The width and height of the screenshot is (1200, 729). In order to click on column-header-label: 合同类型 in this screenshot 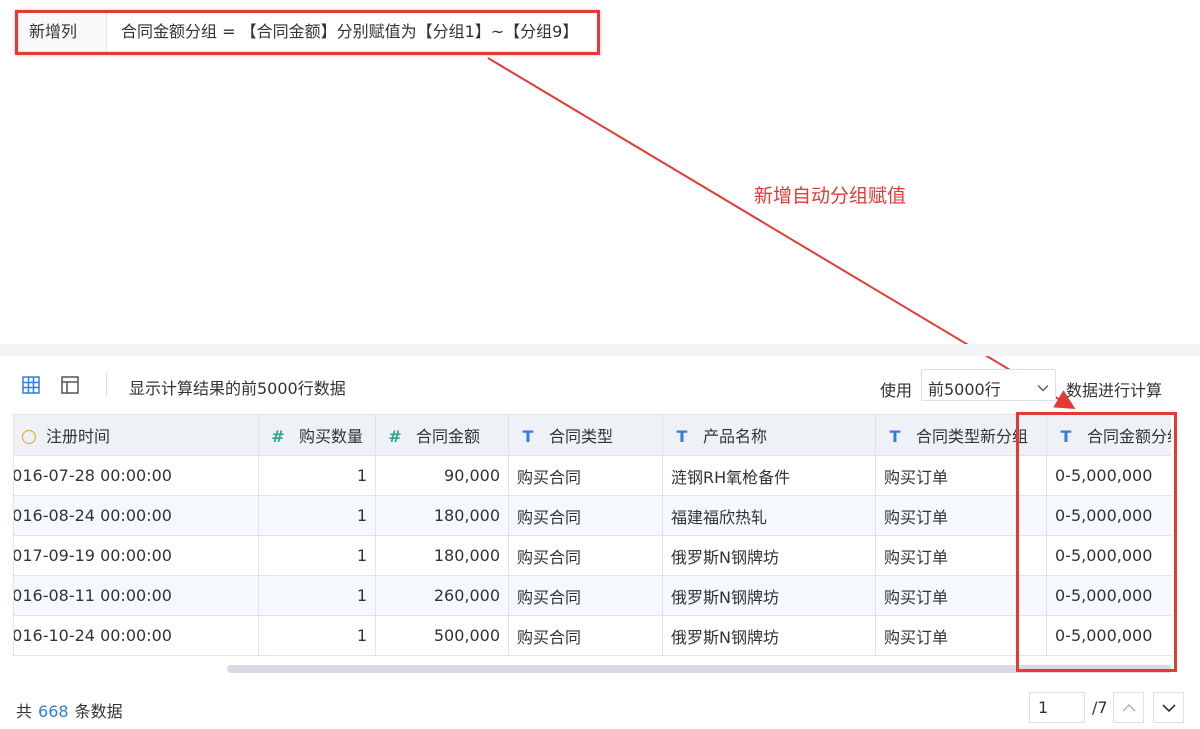, I will do `click(581, 436)`.